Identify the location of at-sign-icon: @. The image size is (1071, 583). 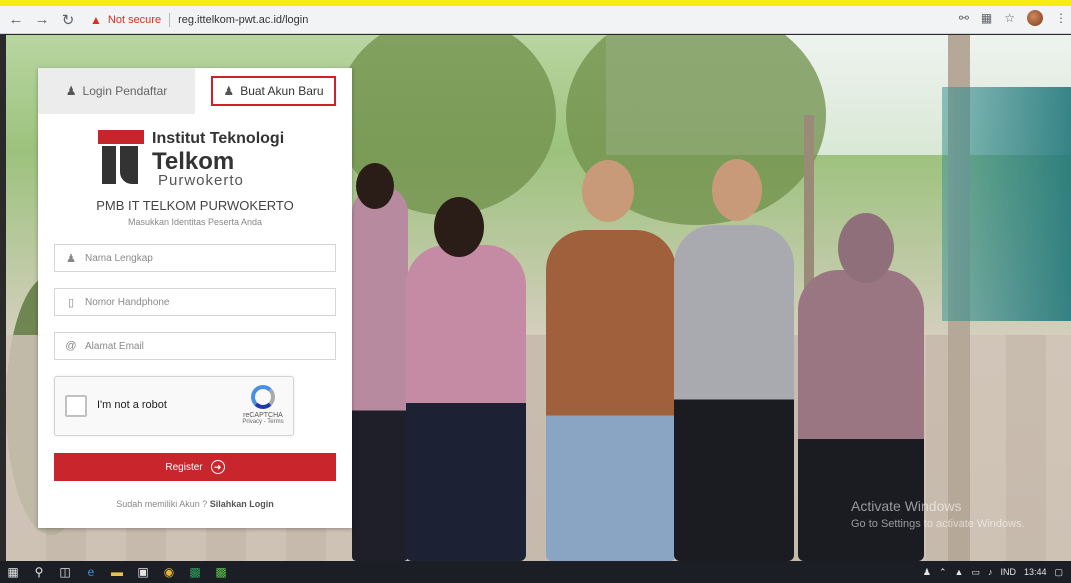
(71, 346).